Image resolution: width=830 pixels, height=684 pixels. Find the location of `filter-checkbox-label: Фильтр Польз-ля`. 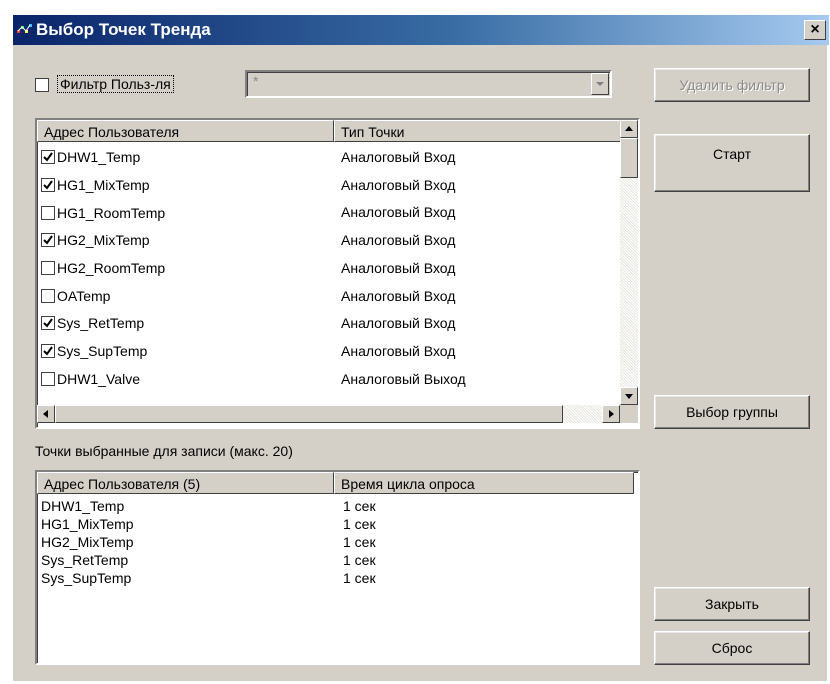

filter-checkbox-label: Фильтр Польз-ля is located at coordinates (115, 84).